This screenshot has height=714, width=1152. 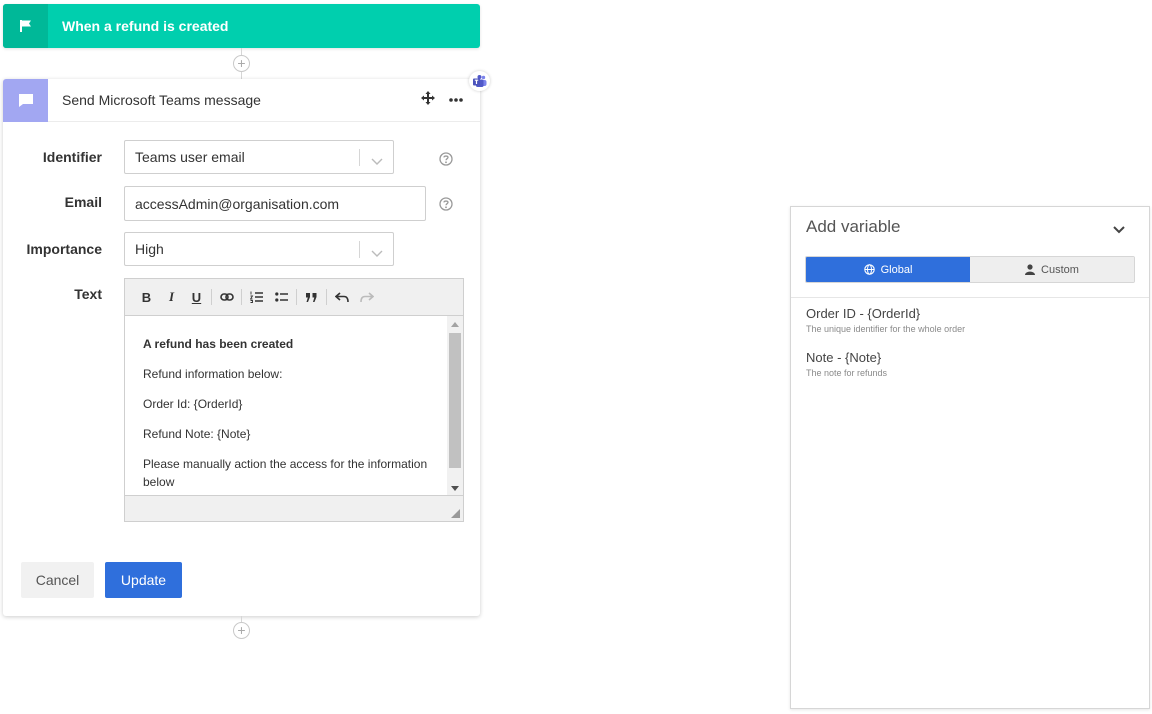 What do you see at coordinates (259, 249) in the screenshot?
I see `importance-select: High` at bounding box center [259, 249].